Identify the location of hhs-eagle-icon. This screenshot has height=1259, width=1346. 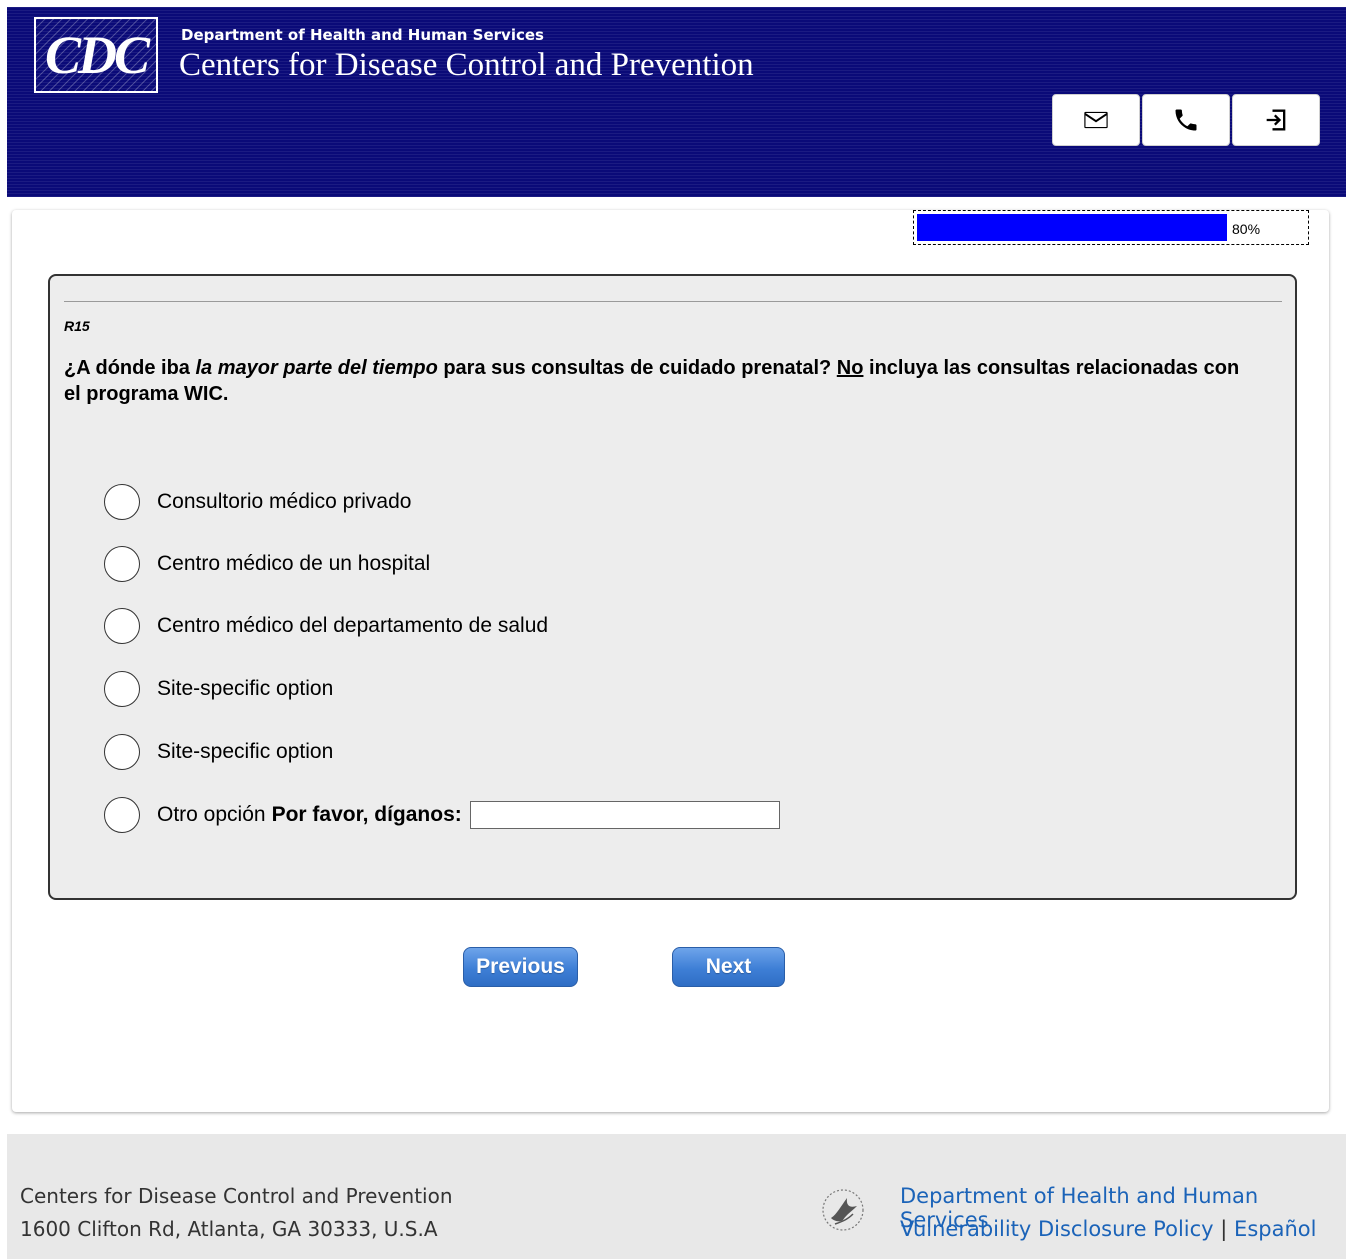
(843, 1210).